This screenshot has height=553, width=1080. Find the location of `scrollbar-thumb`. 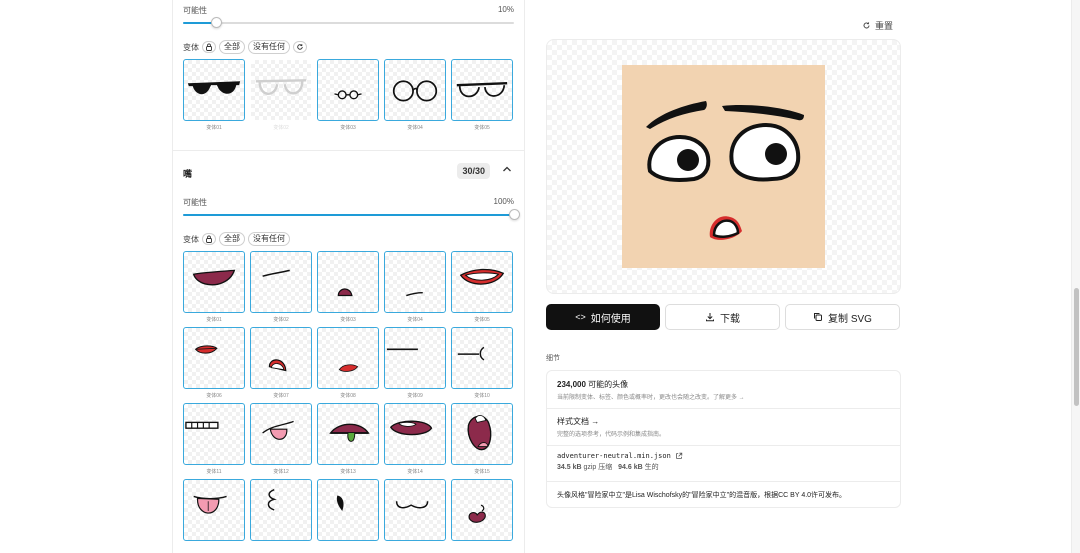

scrollbar-thumb is located at coordinates (1076, 347).